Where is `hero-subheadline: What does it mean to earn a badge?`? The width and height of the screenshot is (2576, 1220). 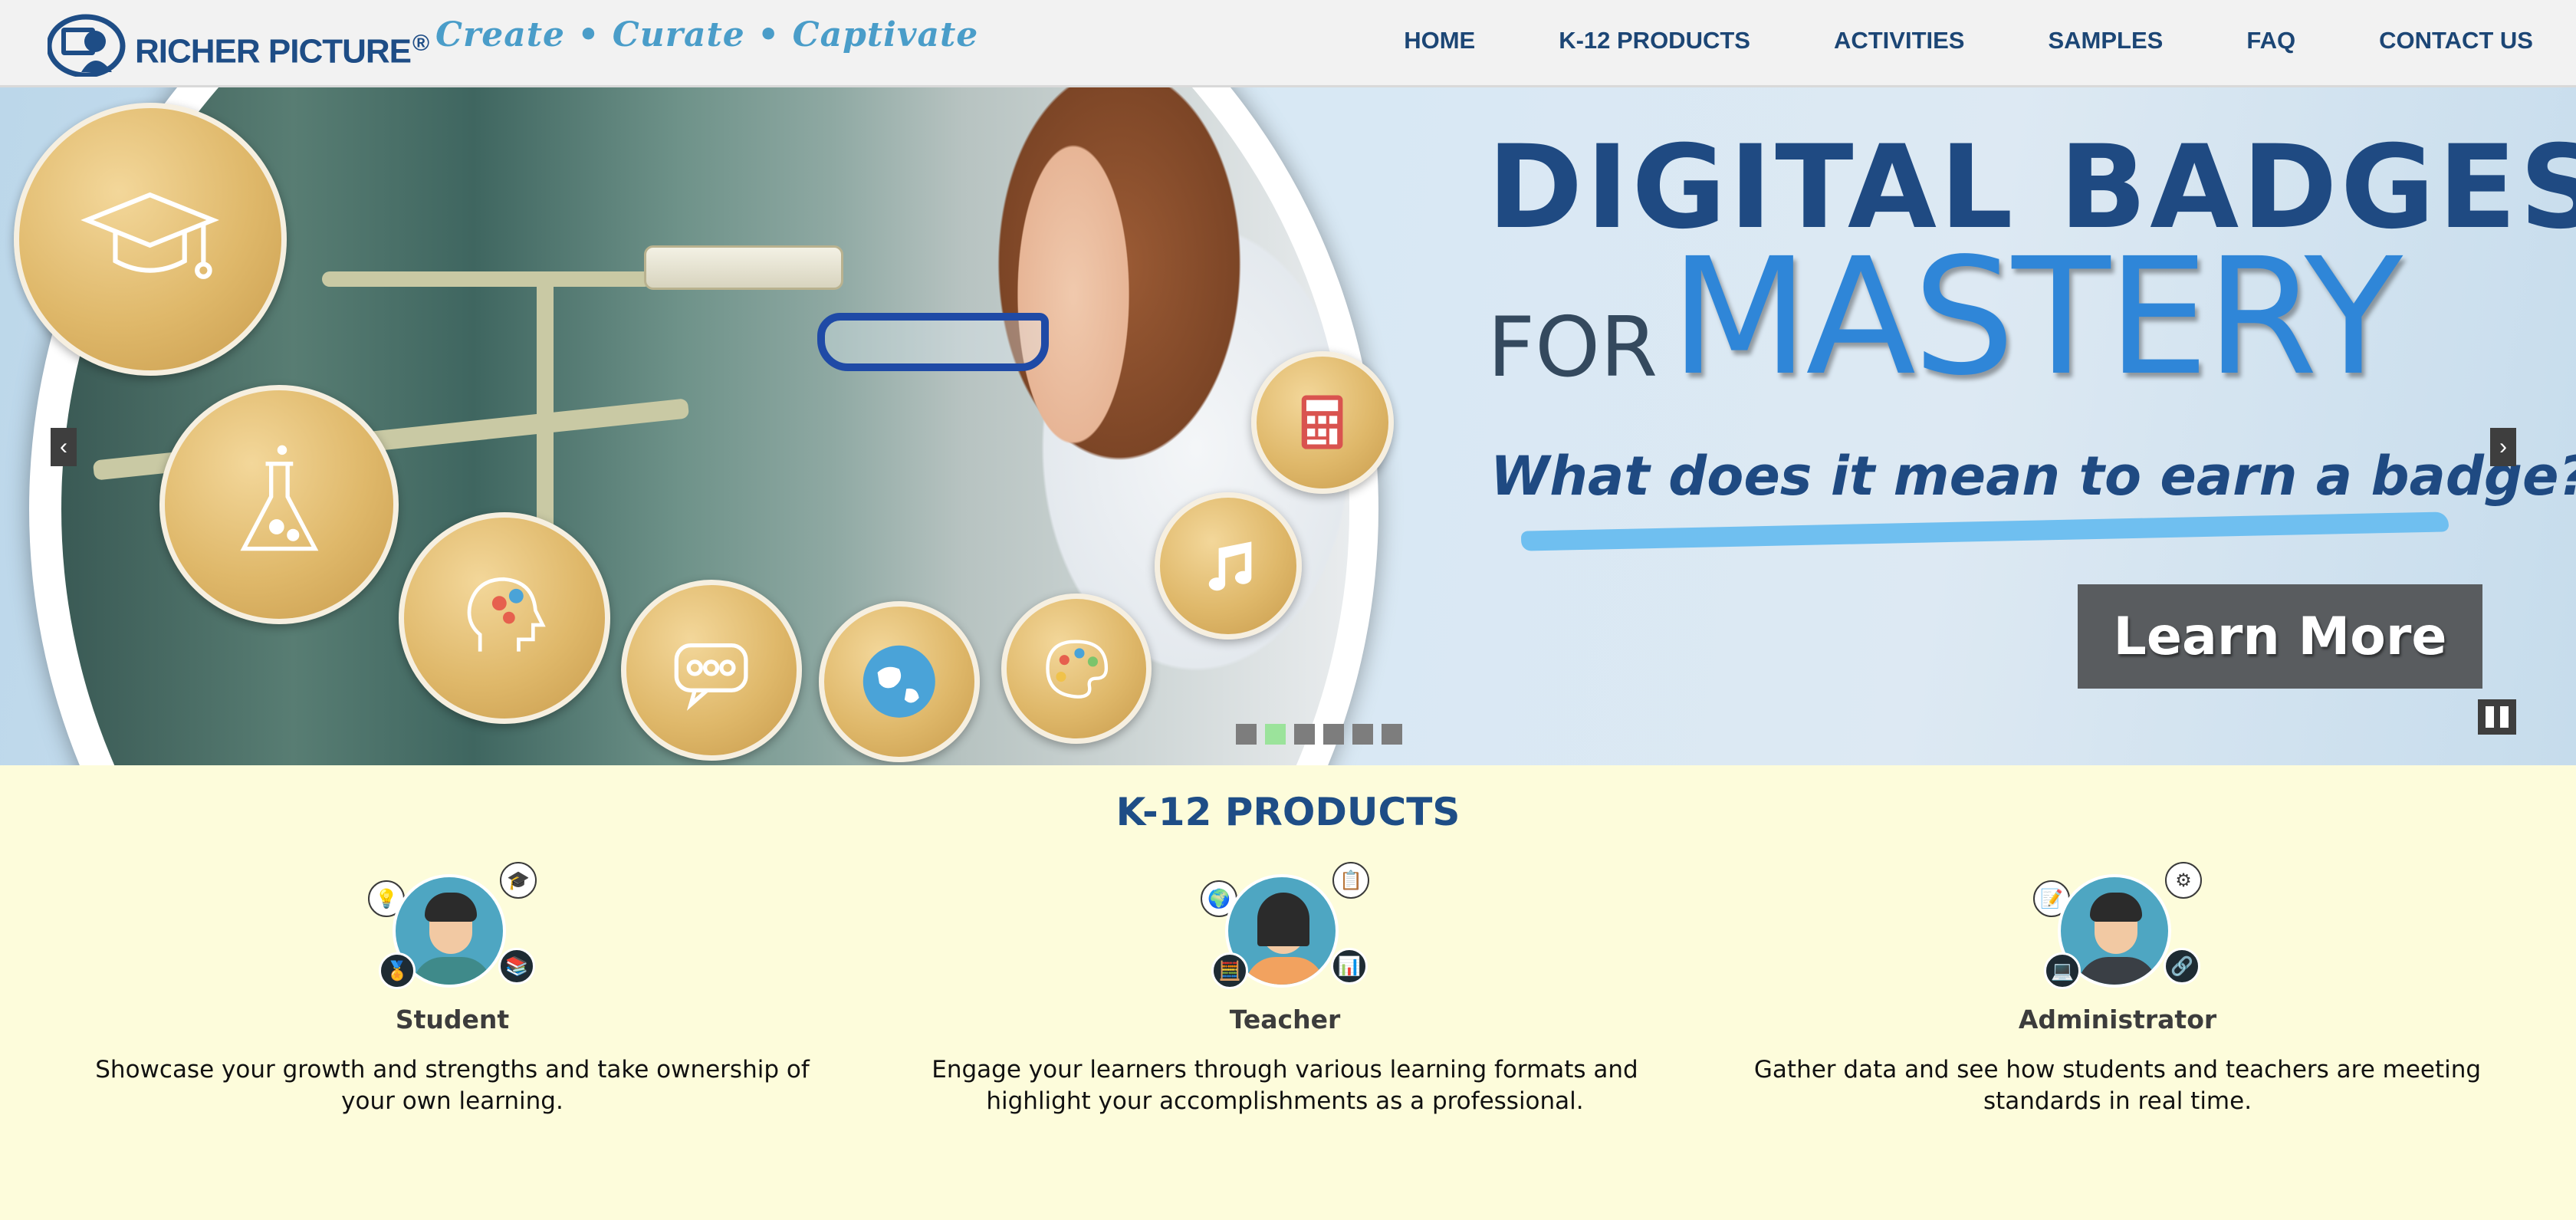
hero-subheadline: What does it mean to earn a badge? is located at coordinates (2033, 476).